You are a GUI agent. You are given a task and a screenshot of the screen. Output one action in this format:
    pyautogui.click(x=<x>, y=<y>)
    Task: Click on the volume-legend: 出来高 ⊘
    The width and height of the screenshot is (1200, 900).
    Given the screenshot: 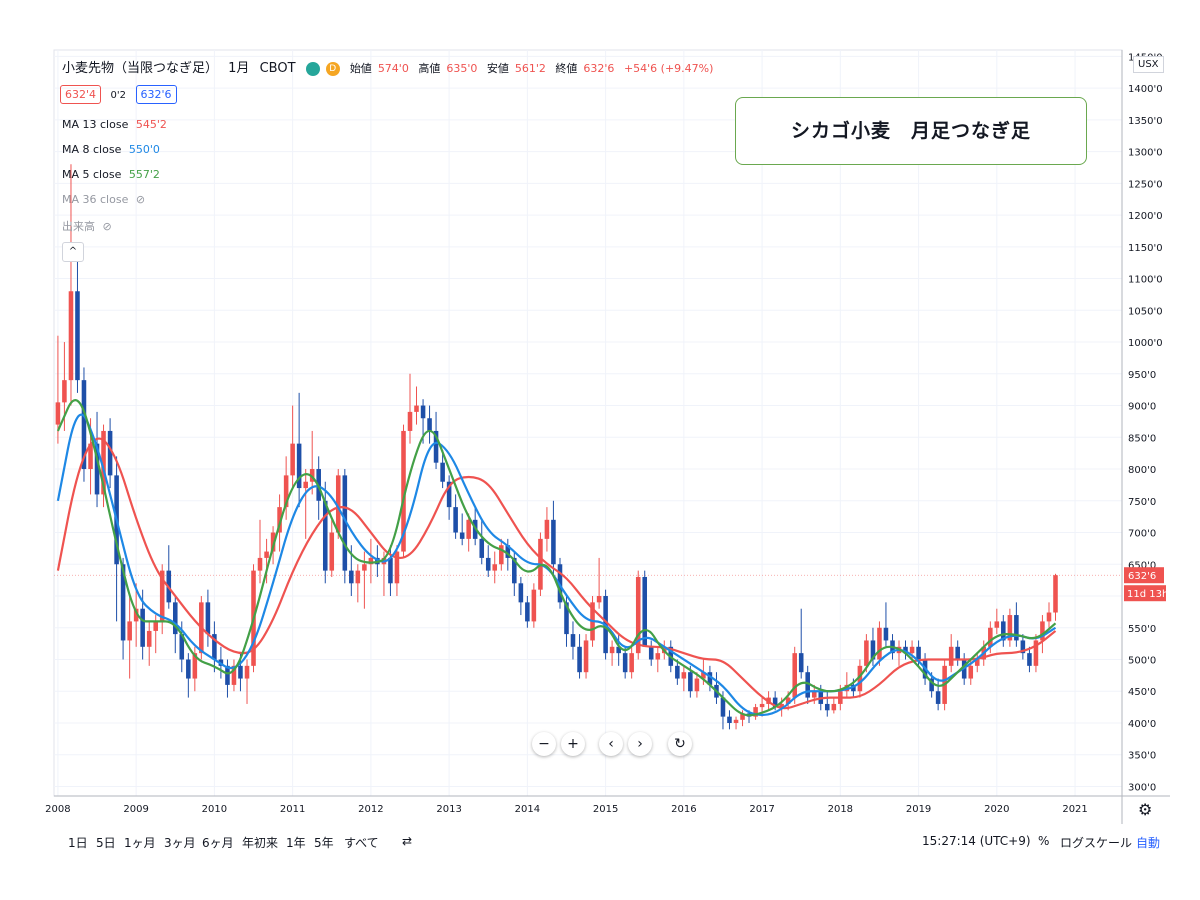 What is the action you would take?
    pyautogui.click(x=87, y=226)
    